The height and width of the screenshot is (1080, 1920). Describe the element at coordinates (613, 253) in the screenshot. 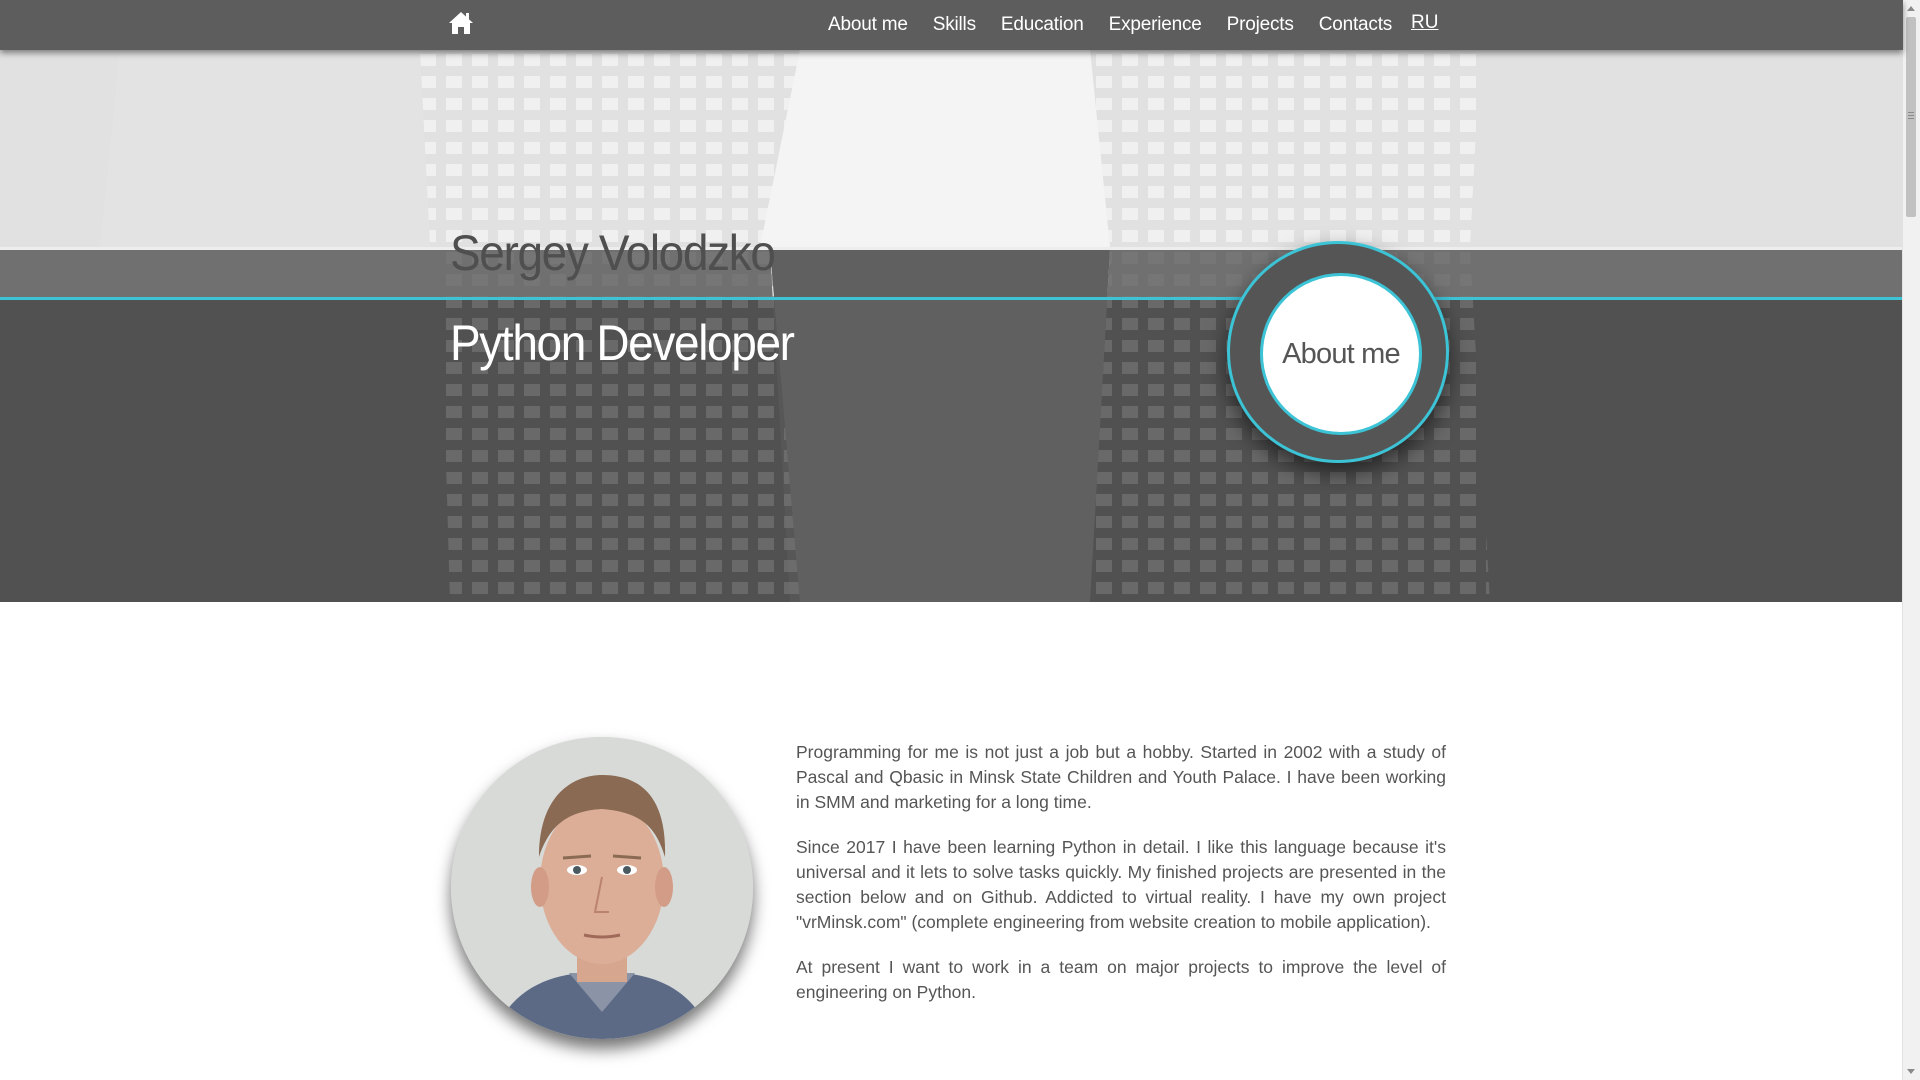

I see `hero-name: Sergey Volodzko` at that location.